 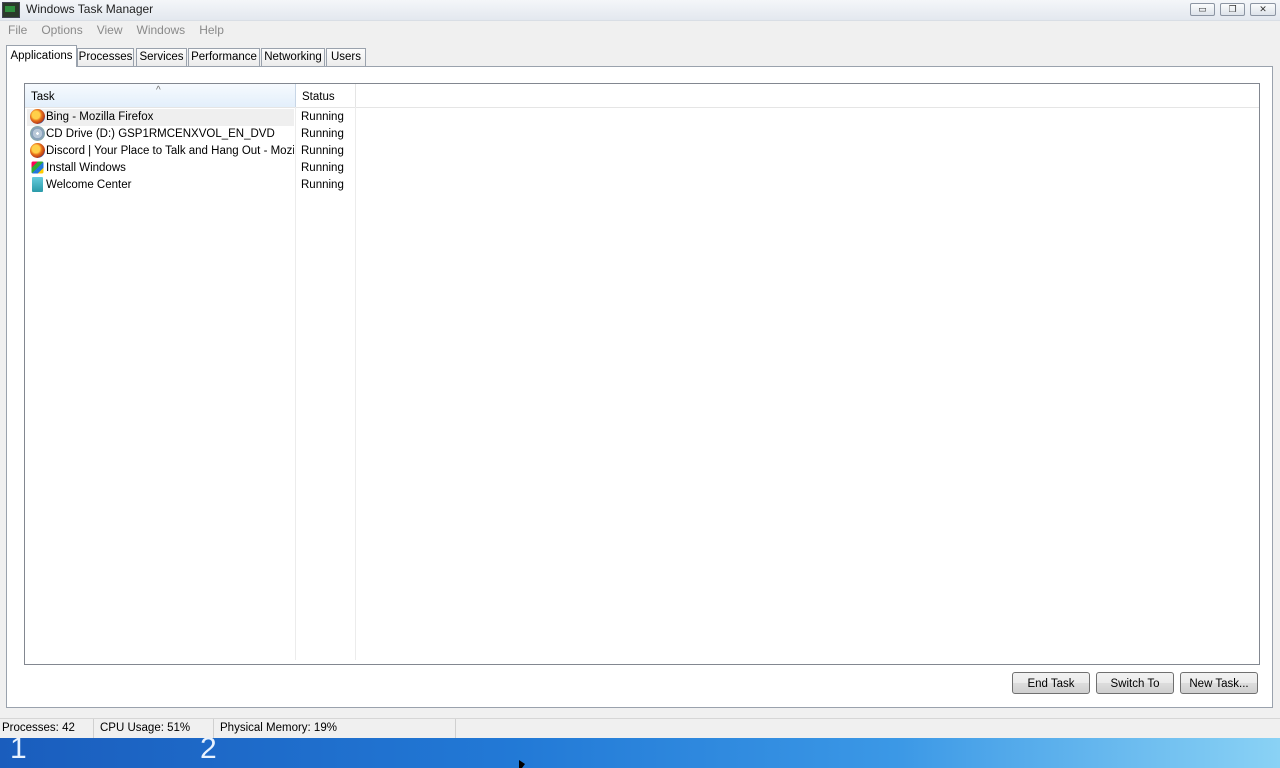 What do you see at coordinates (11, 10) in the screenshot?
I see `task-manager-icon` at bounding box center [11, 10].